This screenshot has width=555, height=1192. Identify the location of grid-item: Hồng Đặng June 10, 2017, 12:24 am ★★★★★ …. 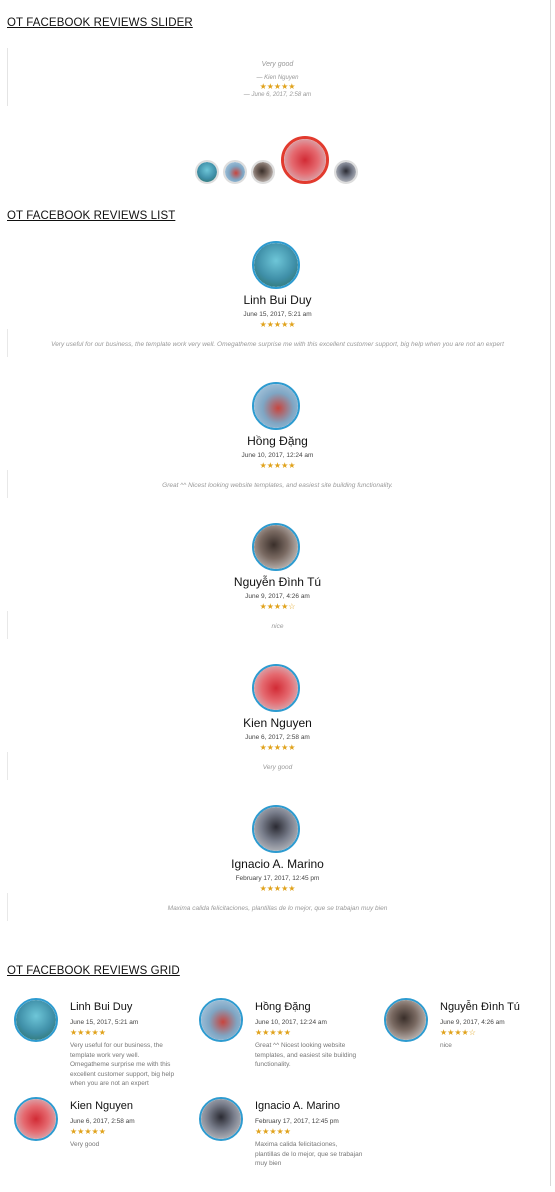
(284, 1045).